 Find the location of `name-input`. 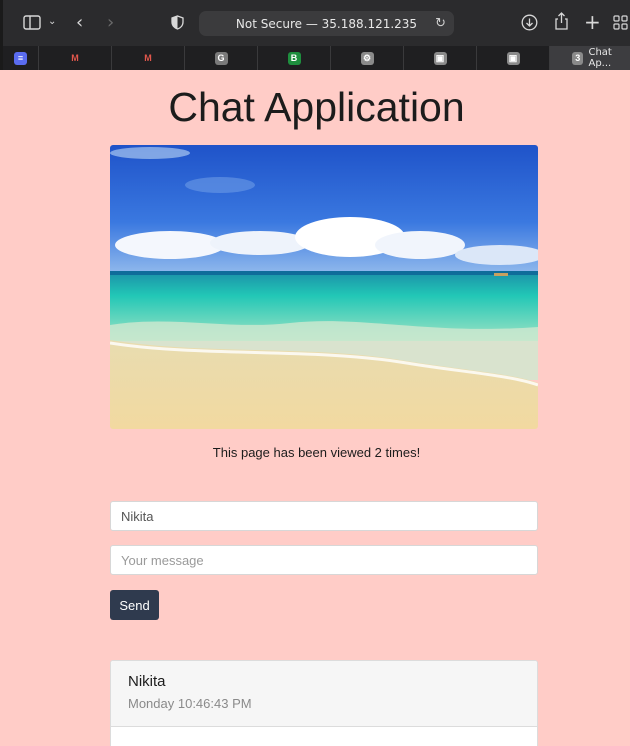

name-input is located at coordinates (324, 516).